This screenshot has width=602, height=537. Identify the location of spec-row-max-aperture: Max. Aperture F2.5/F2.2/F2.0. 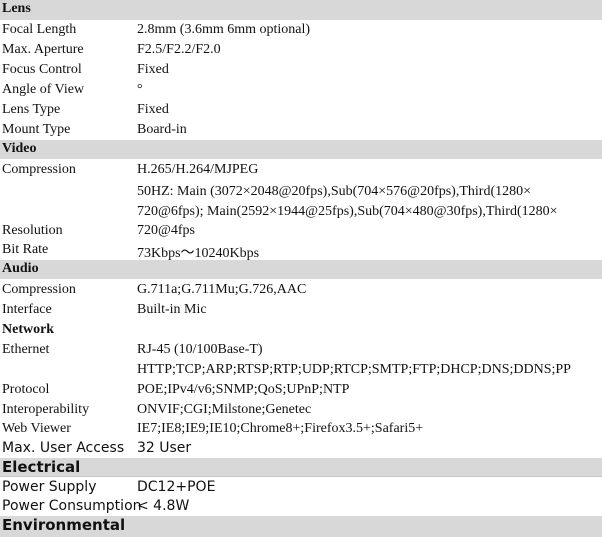
(301, 50).